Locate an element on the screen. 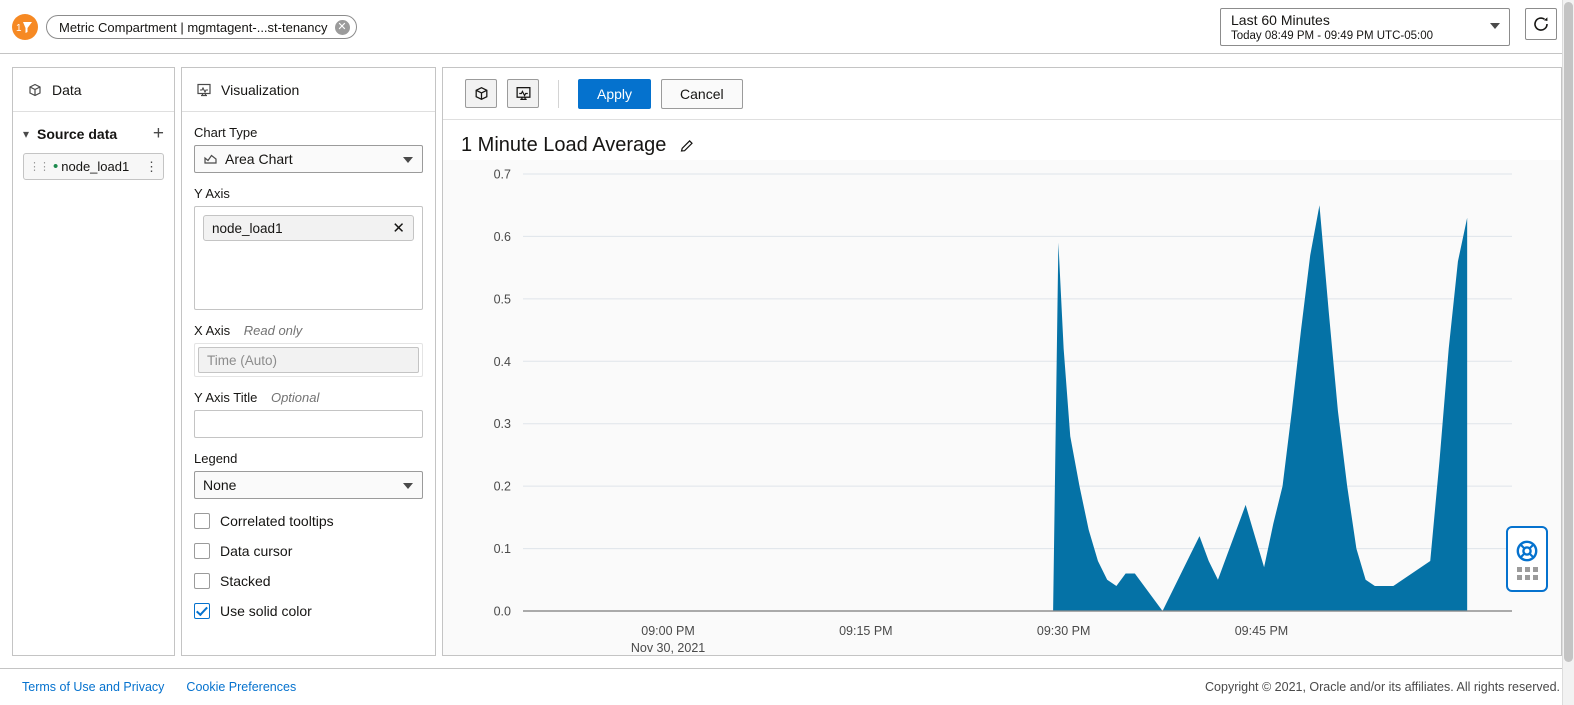  lifesaver-help-icon is located at coordinates (1527, 551).